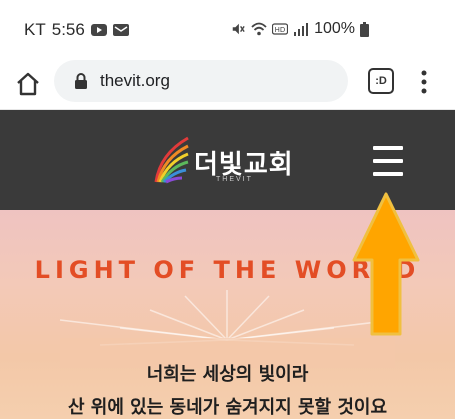 The height and width of the screenshot is (419, 455). Describe the element at coordinates (386, 264) in the screenshot. I see `up-arrow-icon` at that location.